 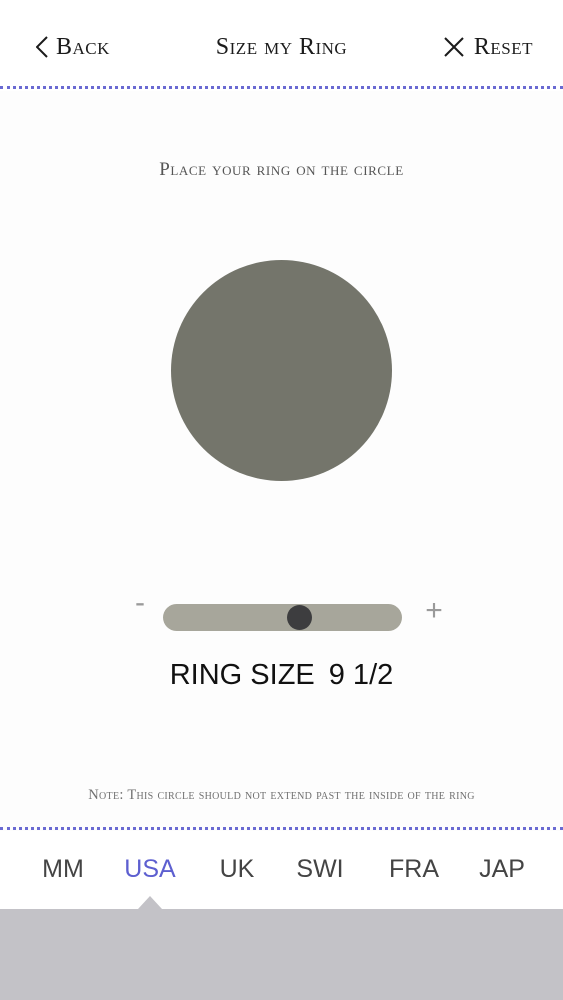 What do you see at coordinates (414, 869) in the screenshot?
I see `tab-fra: FRA` at bounding box center [414, 869].